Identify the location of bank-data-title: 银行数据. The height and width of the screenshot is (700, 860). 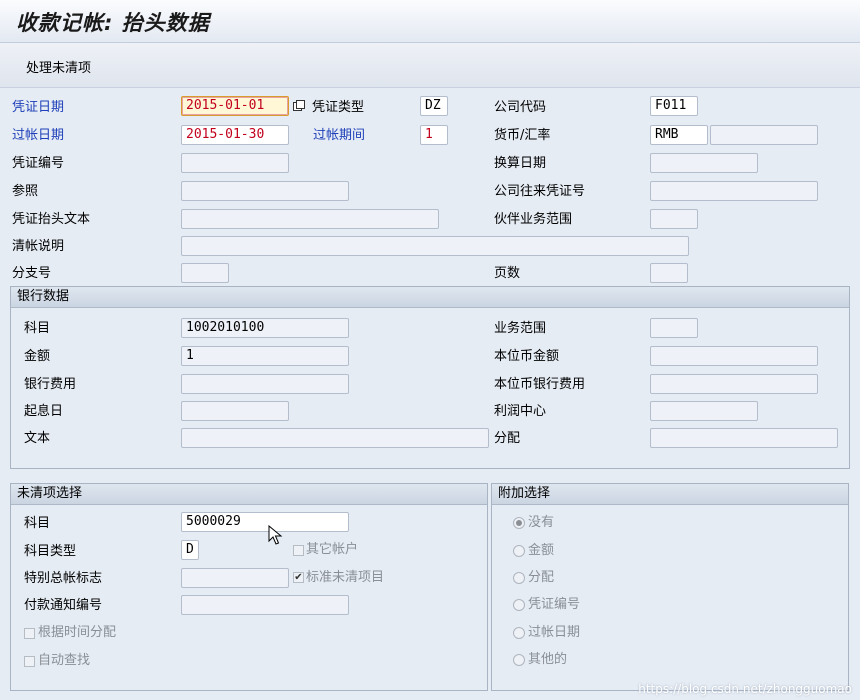
(430, 297).